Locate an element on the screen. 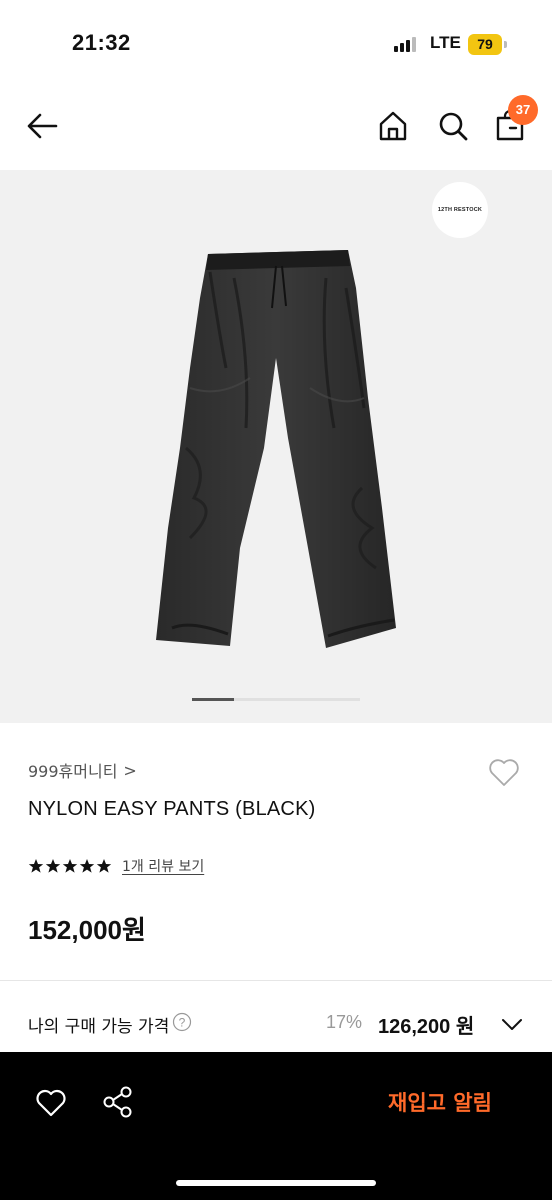 This screenshot has height=1200, width=552. star-rating is located at coordinates (70, 866).